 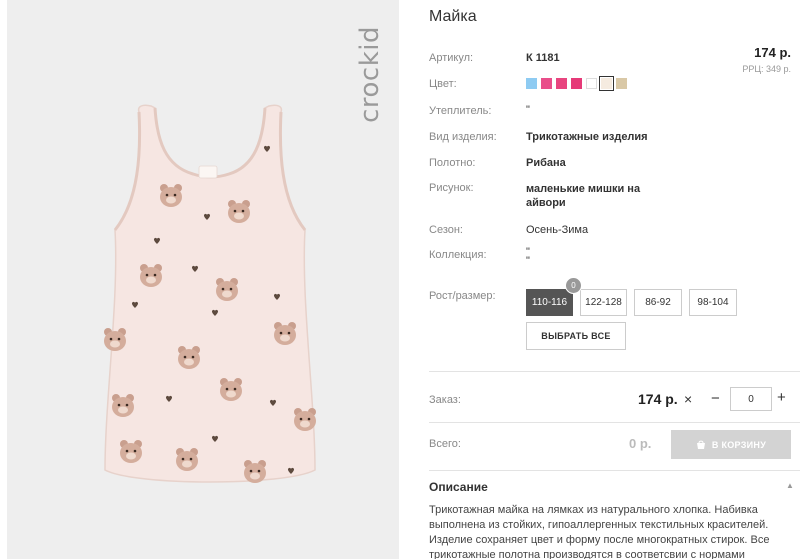 I want to click on collapse-arrow-icon: ▲, so click(x=790, y=485).